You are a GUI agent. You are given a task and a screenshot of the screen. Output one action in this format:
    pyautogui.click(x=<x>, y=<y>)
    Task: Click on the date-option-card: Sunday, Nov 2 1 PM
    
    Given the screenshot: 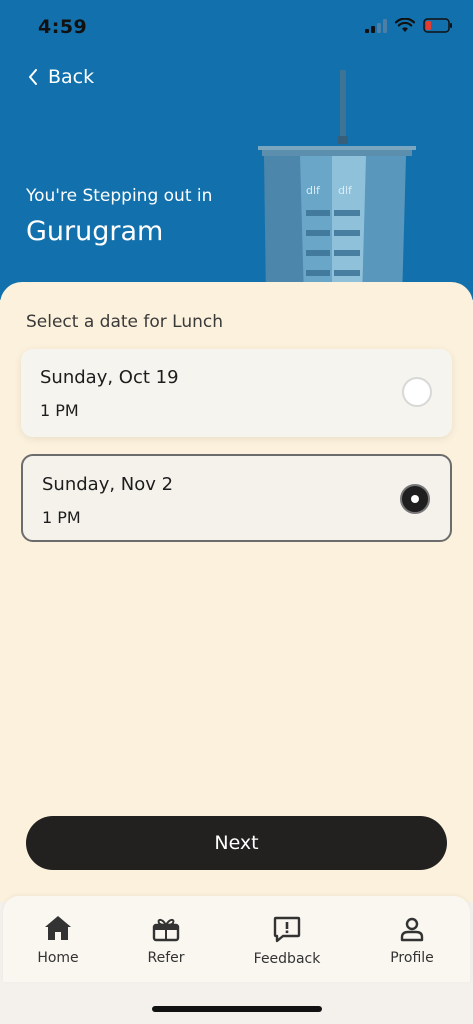 What is the action you would take?
    pyautogui.click(x=236, y=498)
    